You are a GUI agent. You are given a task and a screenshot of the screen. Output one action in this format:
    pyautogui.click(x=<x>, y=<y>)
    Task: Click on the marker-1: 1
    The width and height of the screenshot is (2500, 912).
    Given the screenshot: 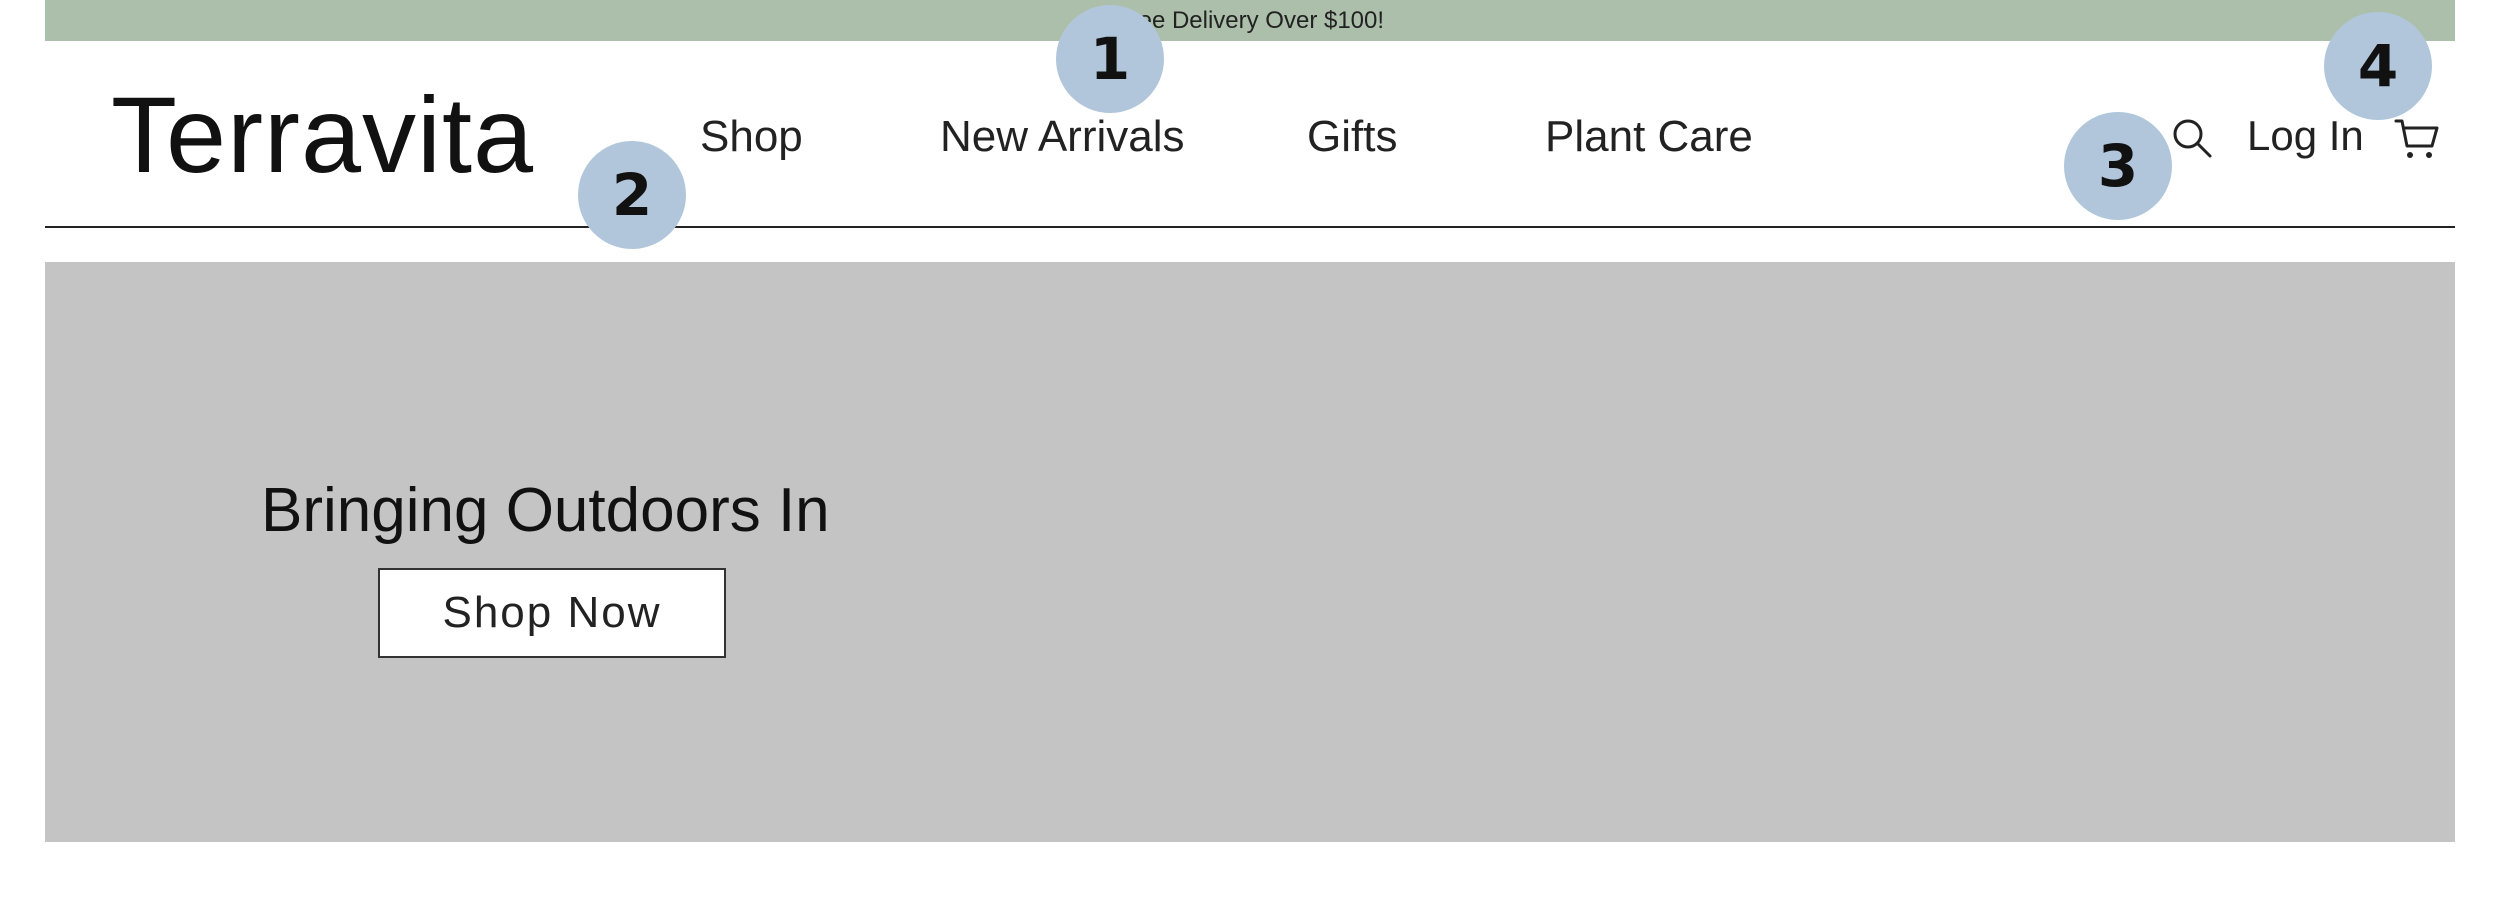 What is the action you would take?
    pyautogui.click(x=1110, y=59)
    